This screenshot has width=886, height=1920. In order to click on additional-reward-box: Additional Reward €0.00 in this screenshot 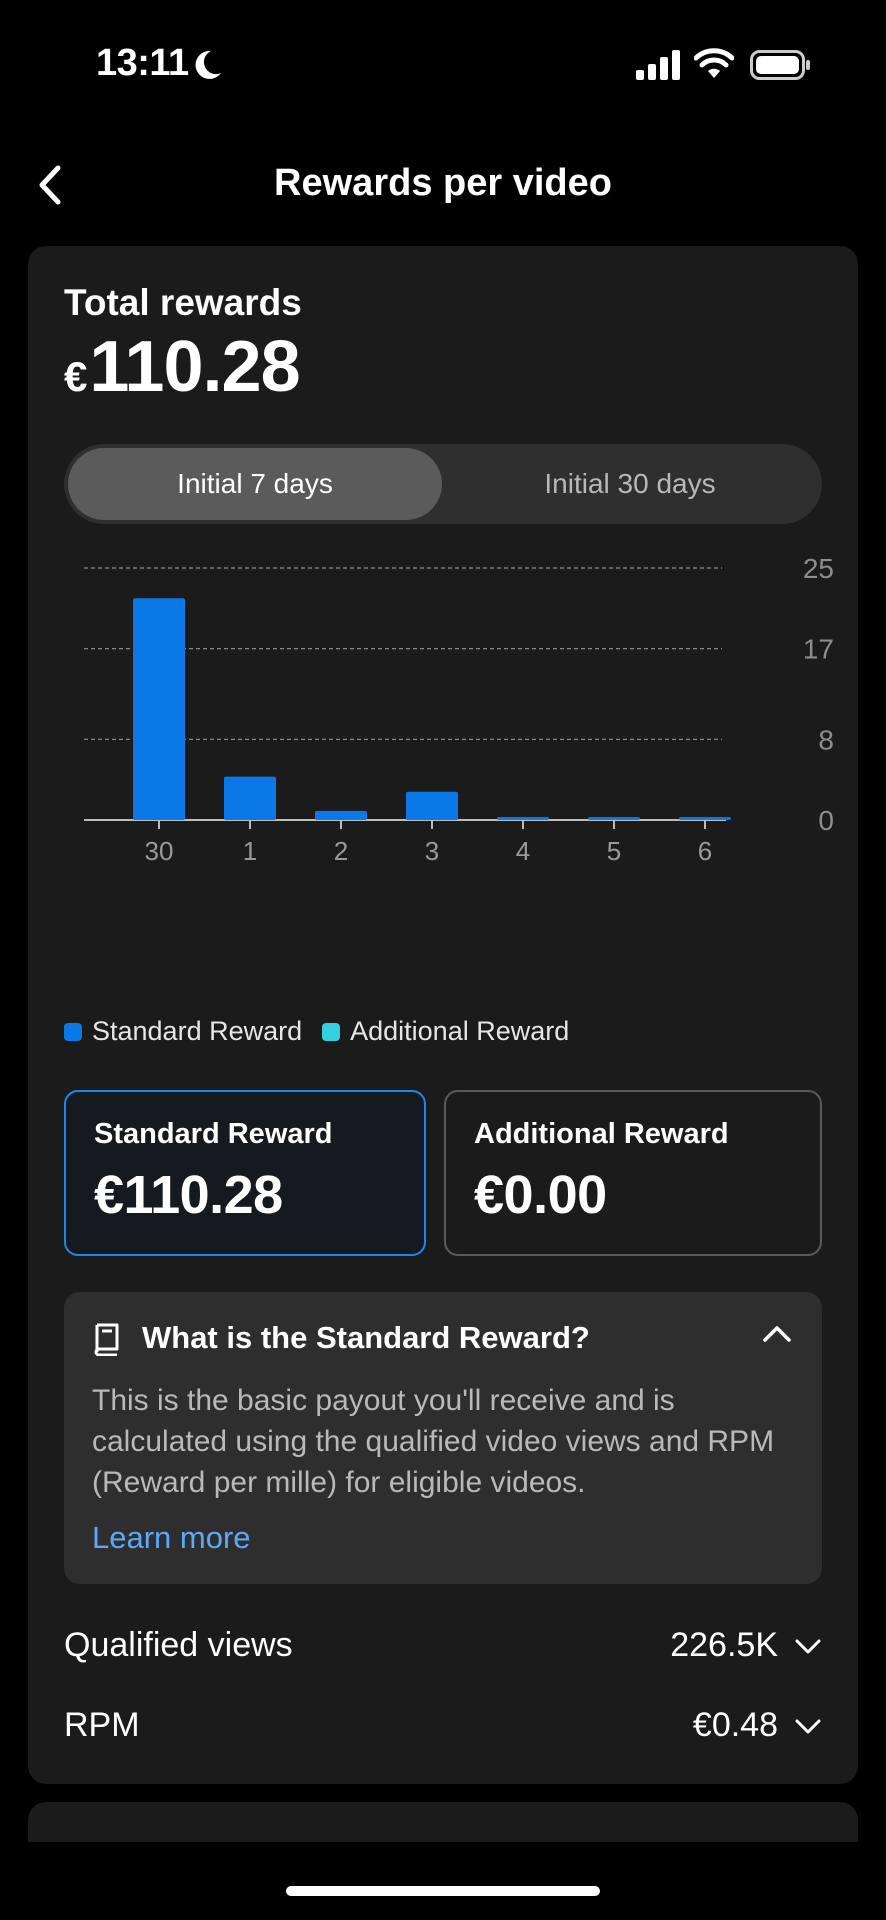, I will do `click(633, 1173)`.